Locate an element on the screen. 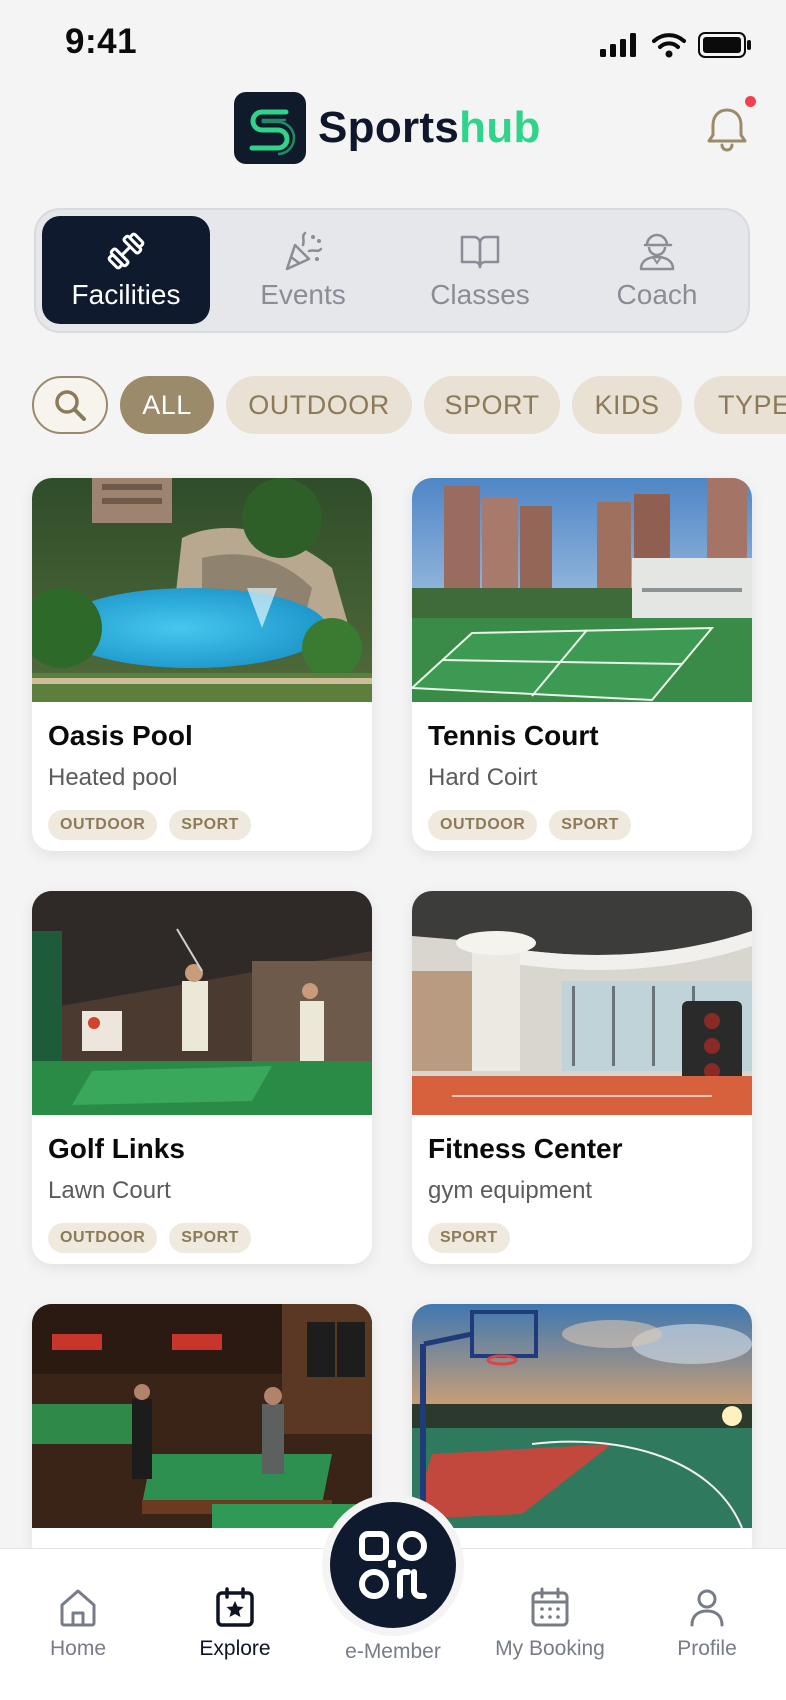 Image resolution: width=786 pixels, height=1700 pixels. nav-explore: Explore is located at coordinates (235, 1623).